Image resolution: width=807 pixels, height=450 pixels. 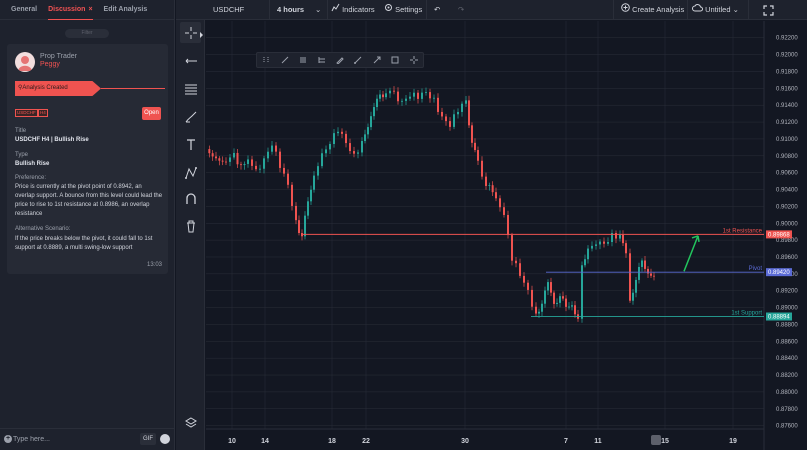 What do you see at coordinates (284, 60) in the screenshot?
I see `trendline-icon` at bounding box center [284, 60].